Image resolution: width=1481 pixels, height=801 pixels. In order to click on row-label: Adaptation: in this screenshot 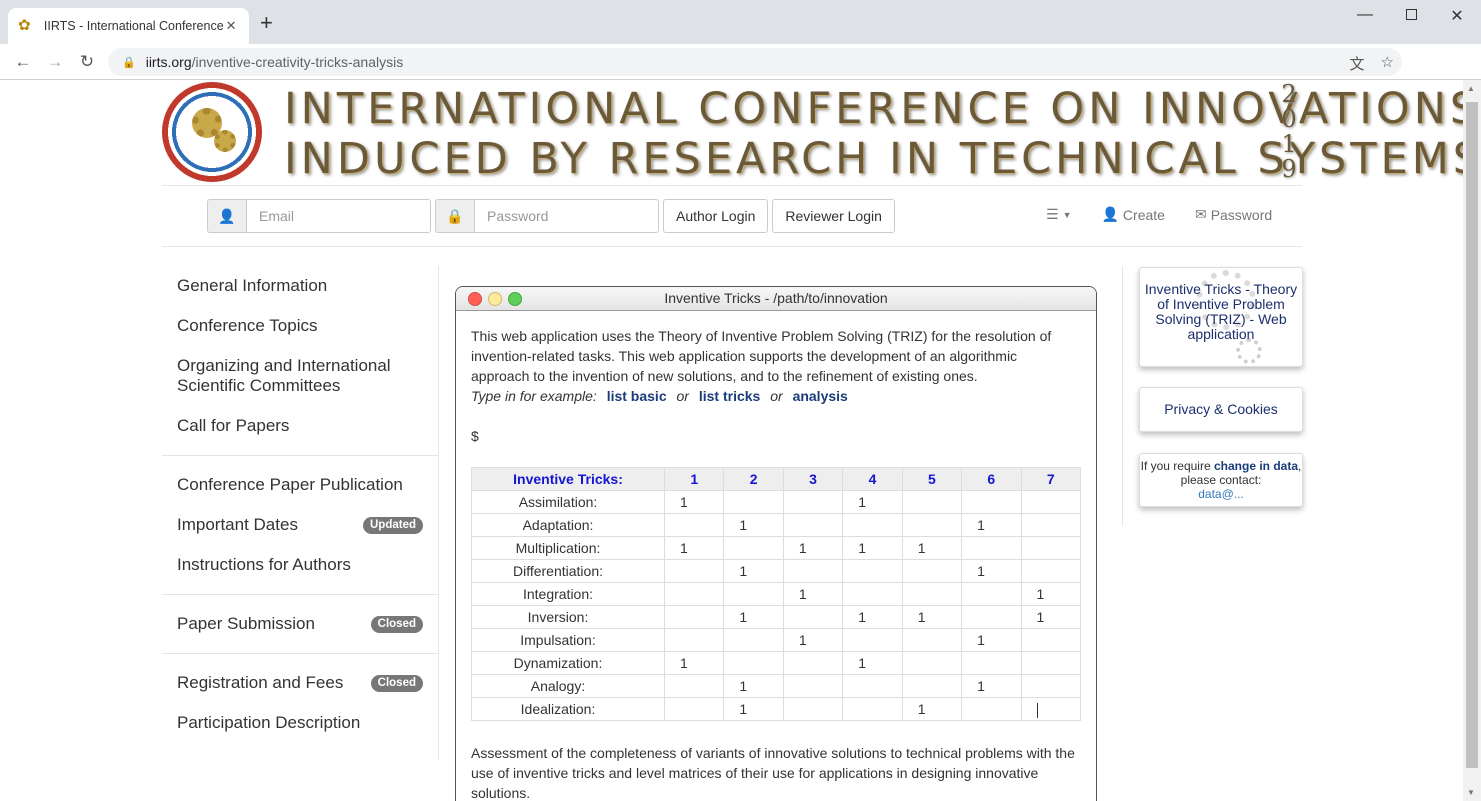, I will do `click(568, 525)`.